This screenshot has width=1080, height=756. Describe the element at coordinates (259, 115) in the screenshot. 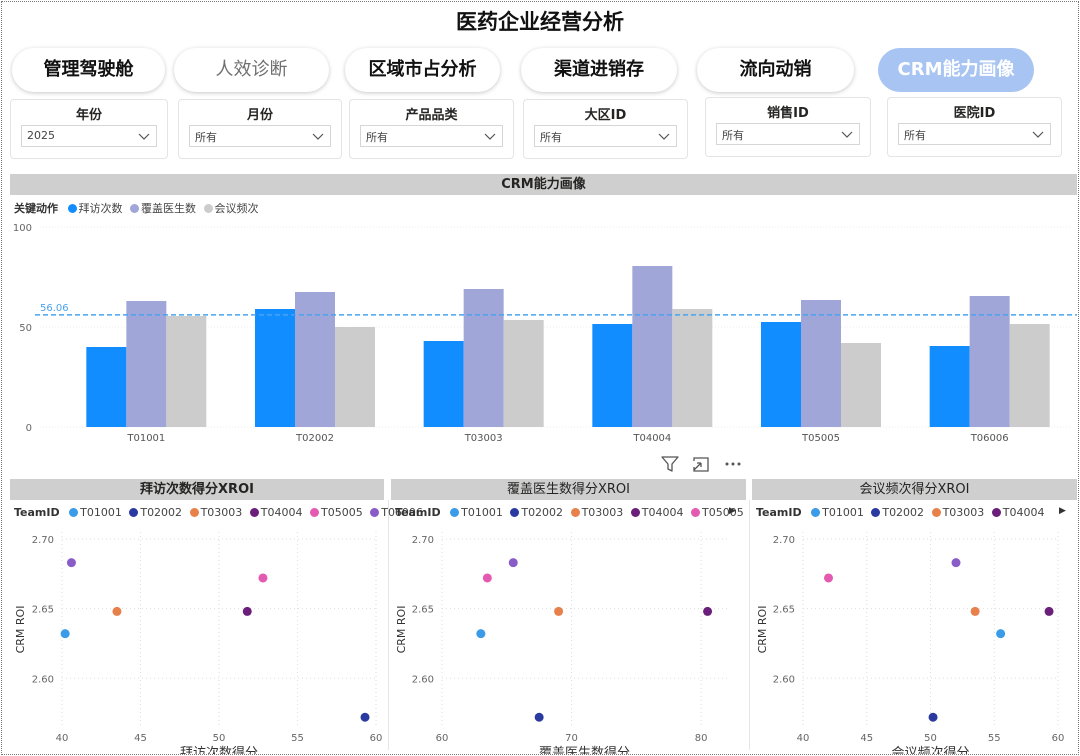

I see `slicer-month-title: 月份` at that location.